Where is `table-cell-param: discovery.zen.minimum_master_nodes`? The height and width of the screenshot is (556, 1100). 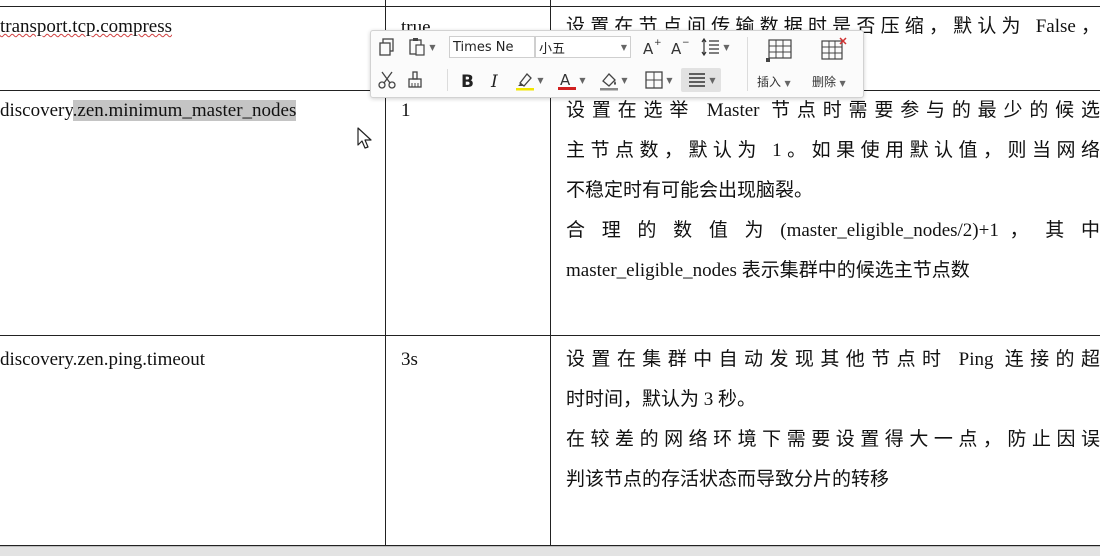
table-cell-param: discovery.zen.minimum_master_nodes is located at coordinates (148, 111).